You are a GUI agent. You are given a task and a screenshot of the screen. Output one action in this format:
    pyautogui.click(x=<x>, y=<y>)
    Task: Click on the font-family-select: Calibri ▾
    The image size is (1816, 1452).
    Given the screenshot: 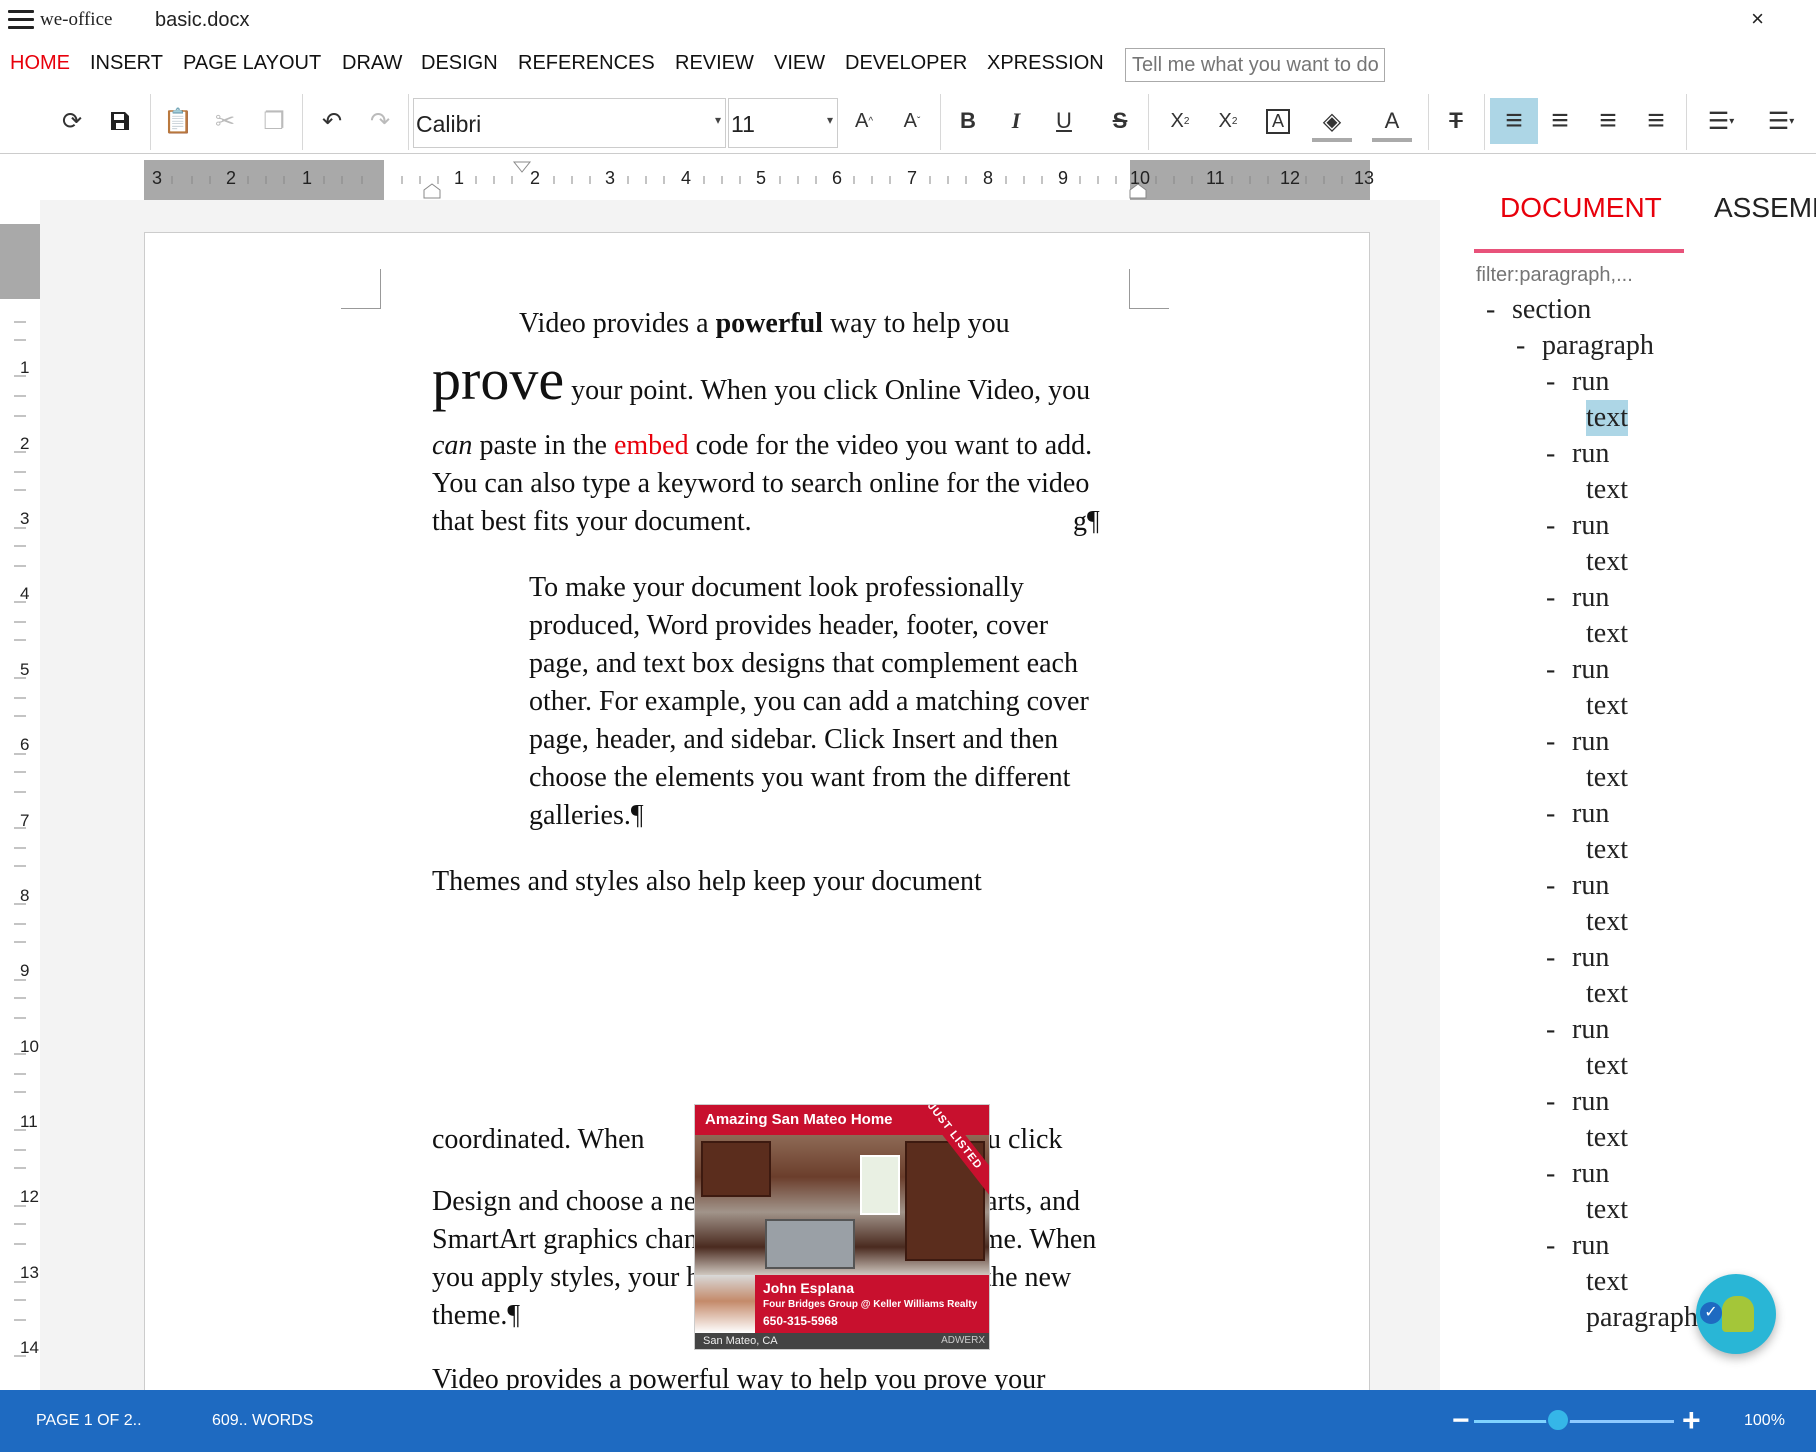 What is the action you would take?
    pyautogui.click(x=569, y=123)
    